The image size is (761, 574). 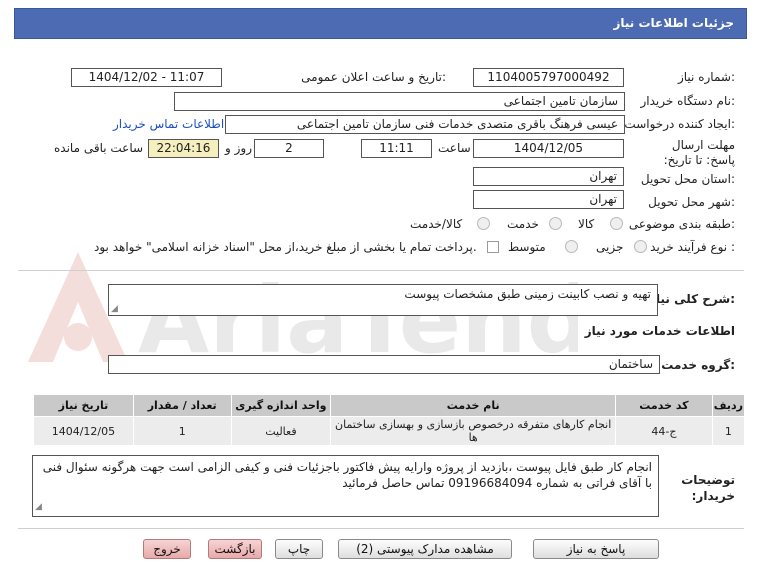 I want to click on category-label: طبقه بندی موضوعی:, so click(x=681, y=224).